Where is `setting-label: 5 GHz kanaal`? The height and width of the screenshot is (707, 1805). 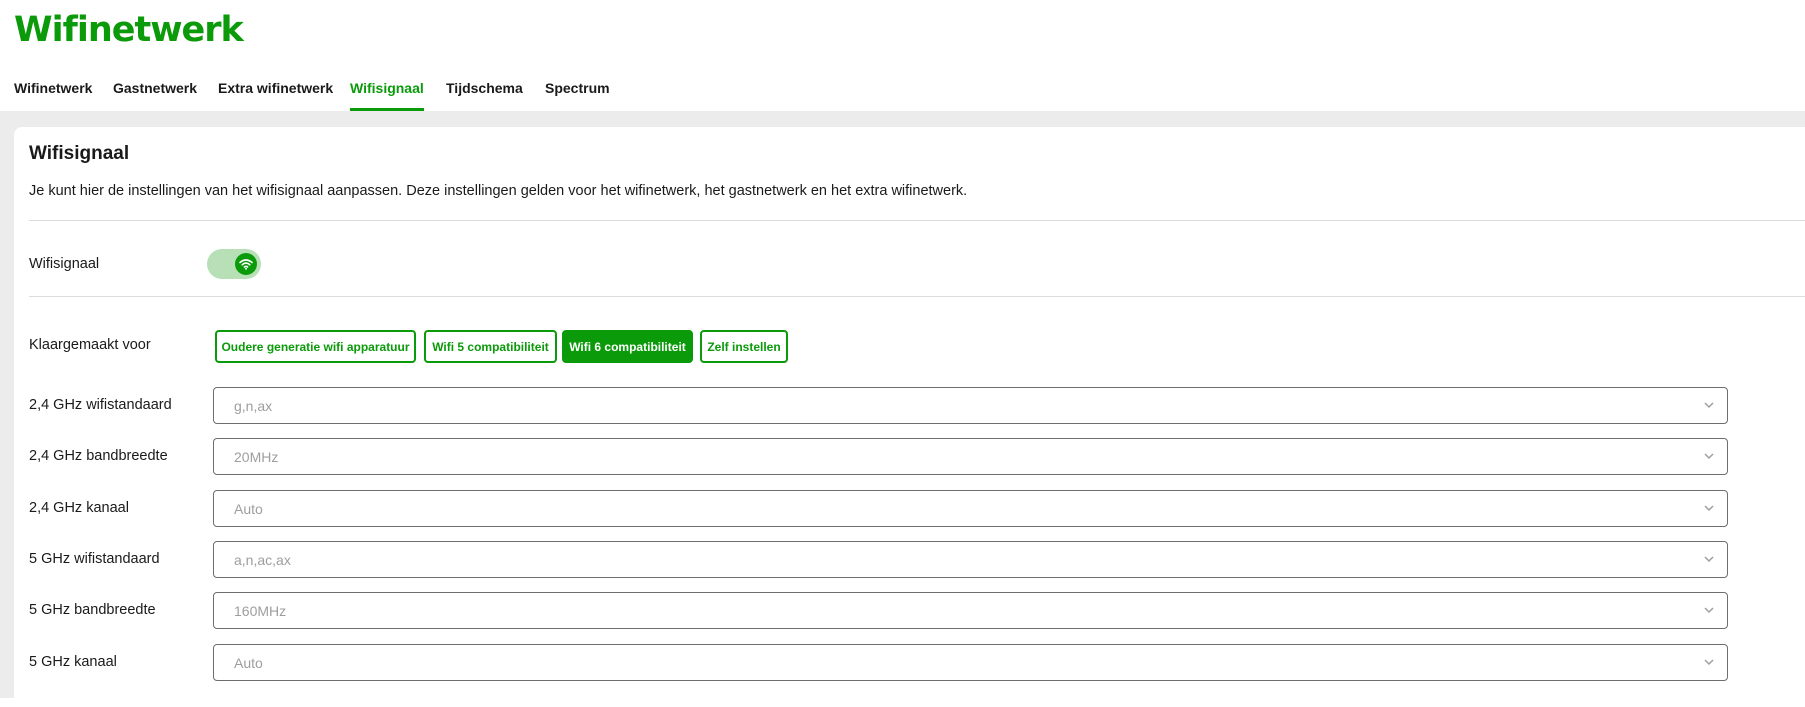
setting-label: 5 GHz kanaal is located at coordinates (73, 662).